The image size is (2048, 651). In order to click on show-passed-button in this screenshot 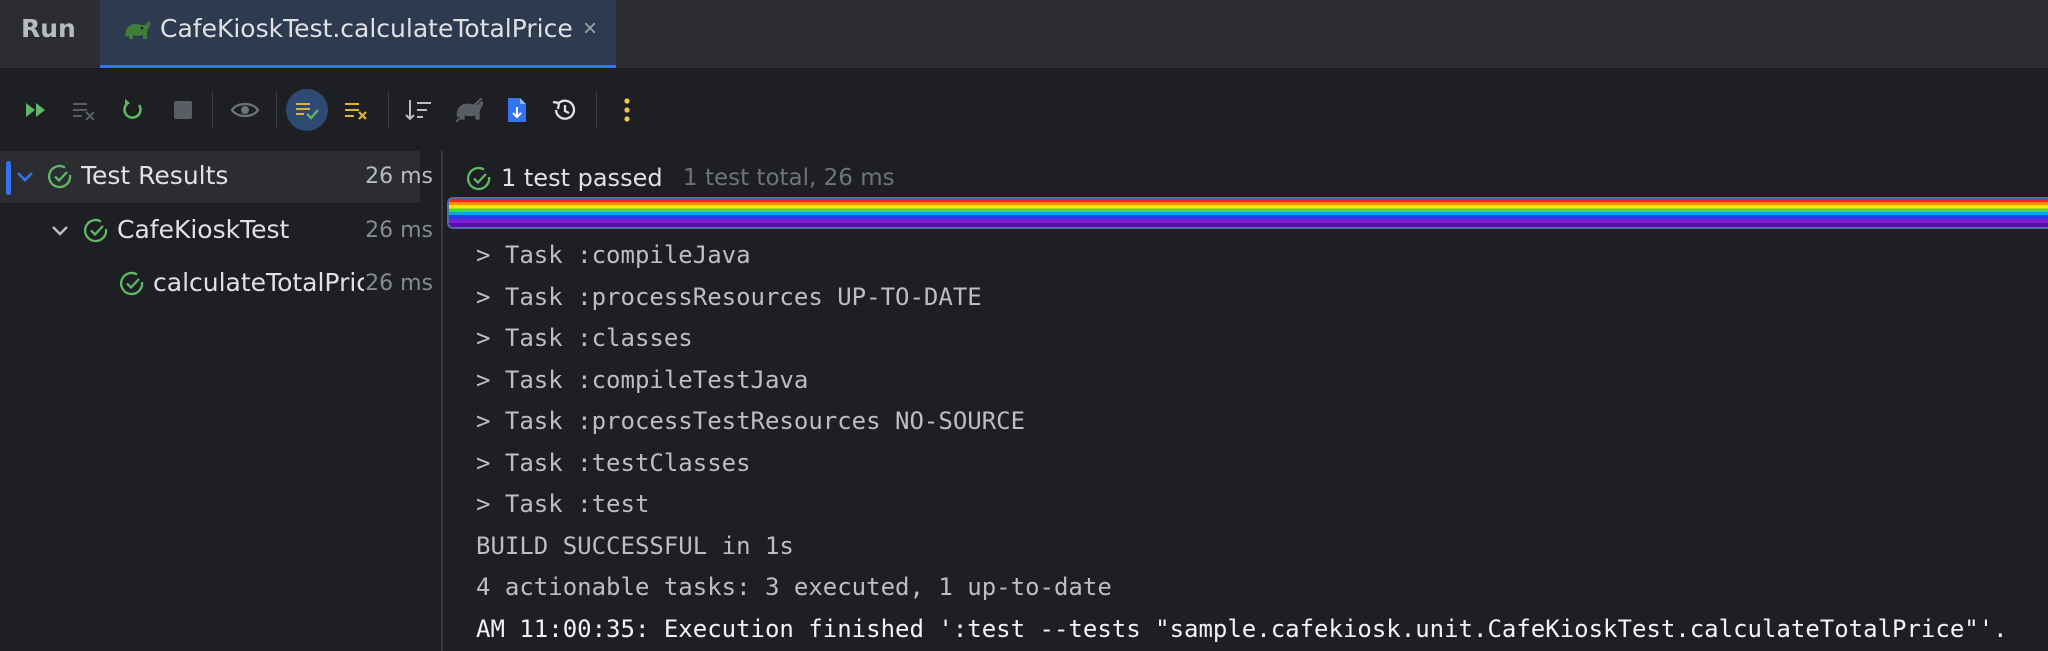, I will do `click(307, 110)`.